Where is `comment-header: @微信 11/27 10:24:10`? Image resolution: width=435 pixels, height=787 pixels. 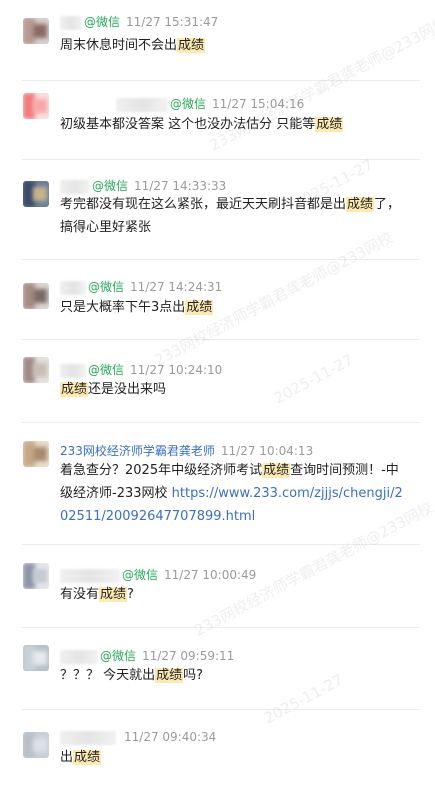 comment-header: @微信 11/27 10:24:10 is located at coordinates (141, 370).